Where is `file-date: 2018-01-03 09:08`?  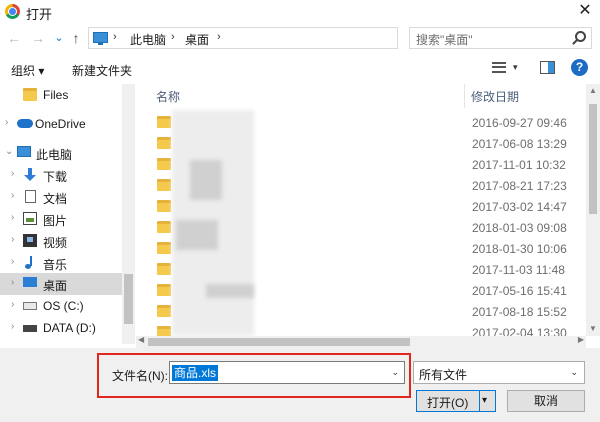 file-date: 2018-01-03 09:08 is located at coordinates (519, 228).